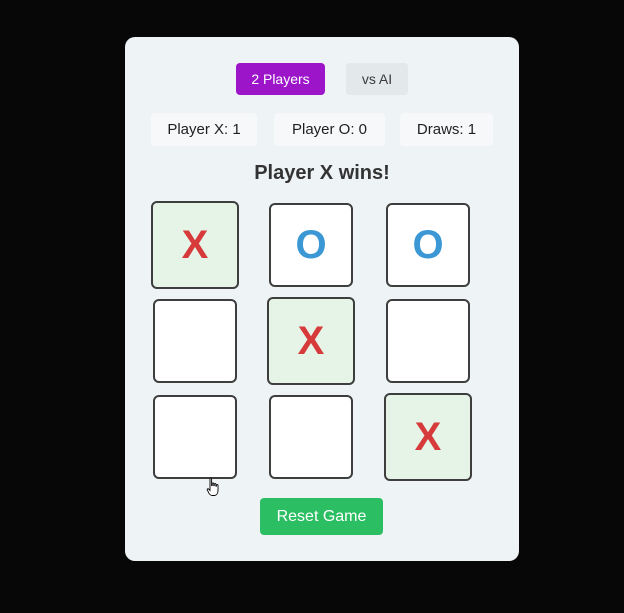 Image resolution: width=624 pixels, height=613 pixels. Describe the element at coordinates (280, 79) in the screenshot. I see `two-players-button: 2 Players` at that location.